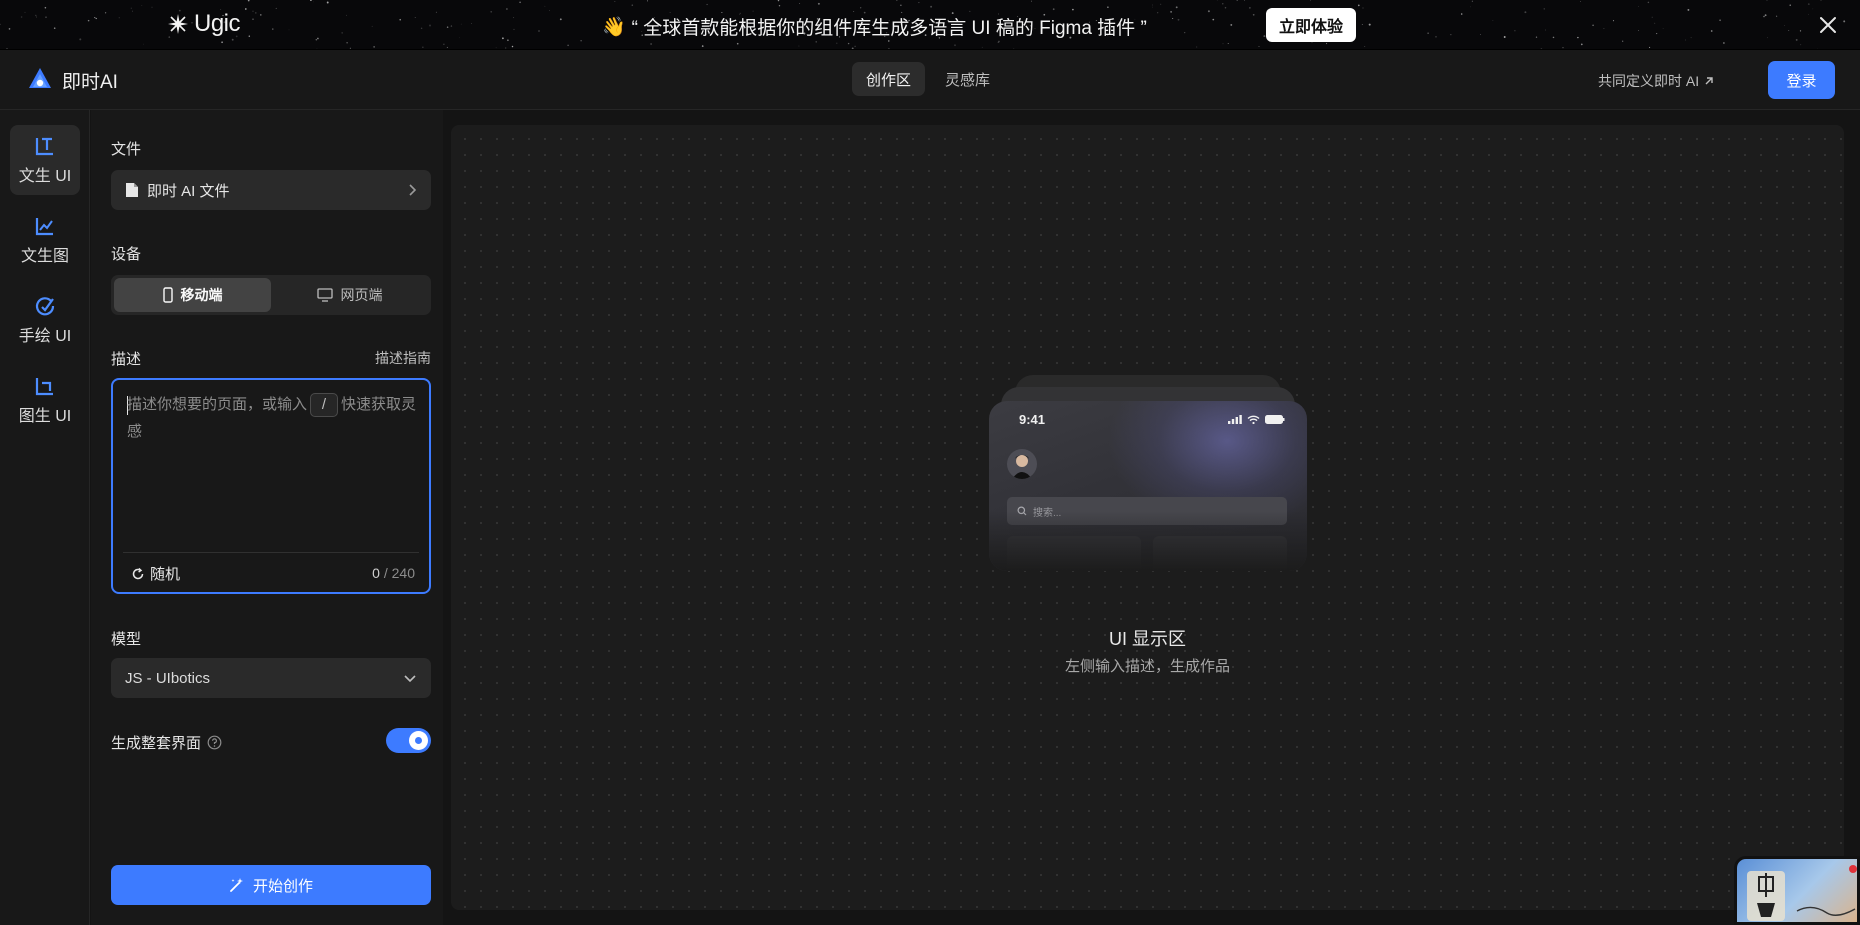  I want to click on file-label: 文件, so click(126, 149).